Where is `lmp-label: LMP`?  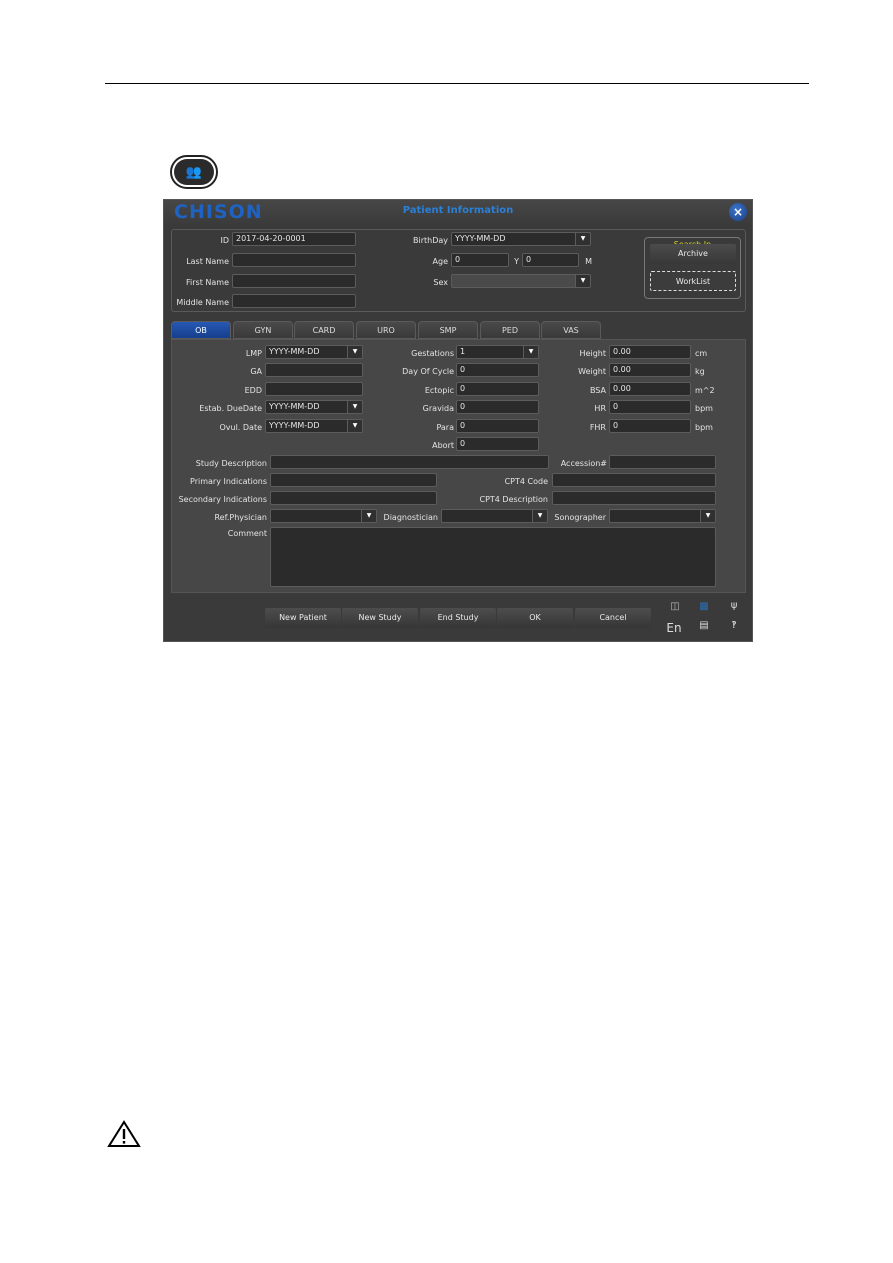 lmp-label: LMP is located at coordinates (253, 353).